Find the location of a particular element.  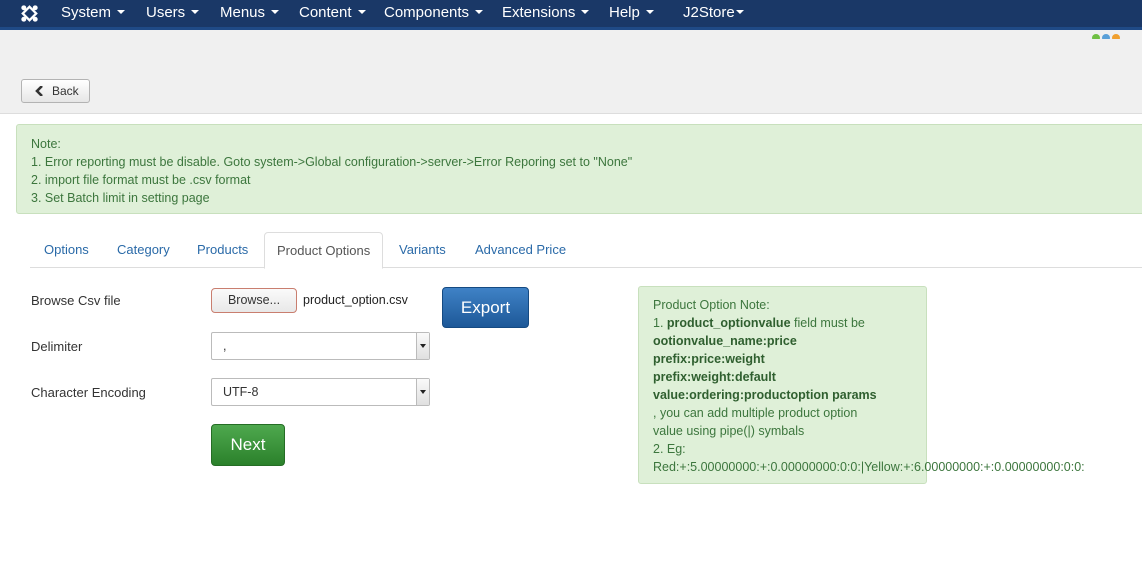

nav-menu-label: Menus is located at coordinates (243, 12).